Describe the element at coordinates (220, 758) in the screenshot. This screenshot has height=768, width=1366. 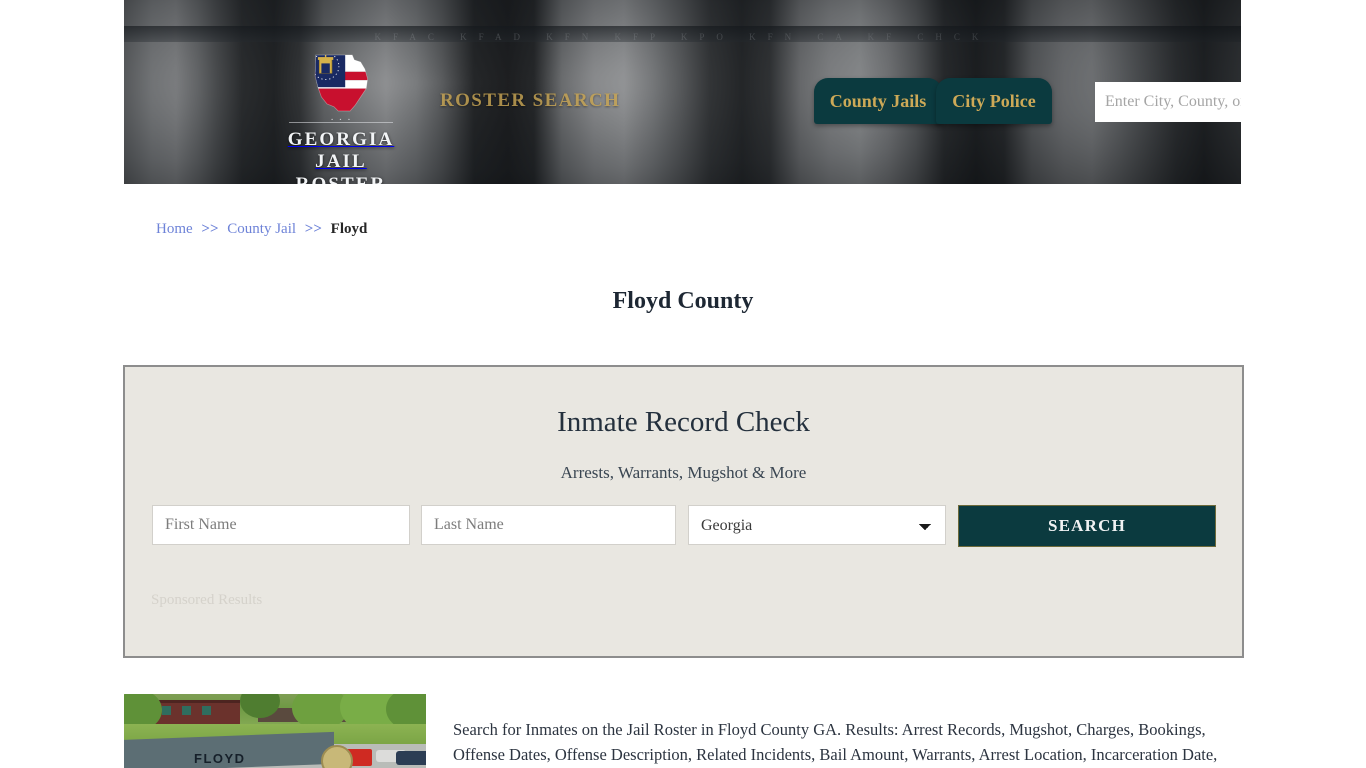
I see `photo-sign-text: FLOYD` at that location.